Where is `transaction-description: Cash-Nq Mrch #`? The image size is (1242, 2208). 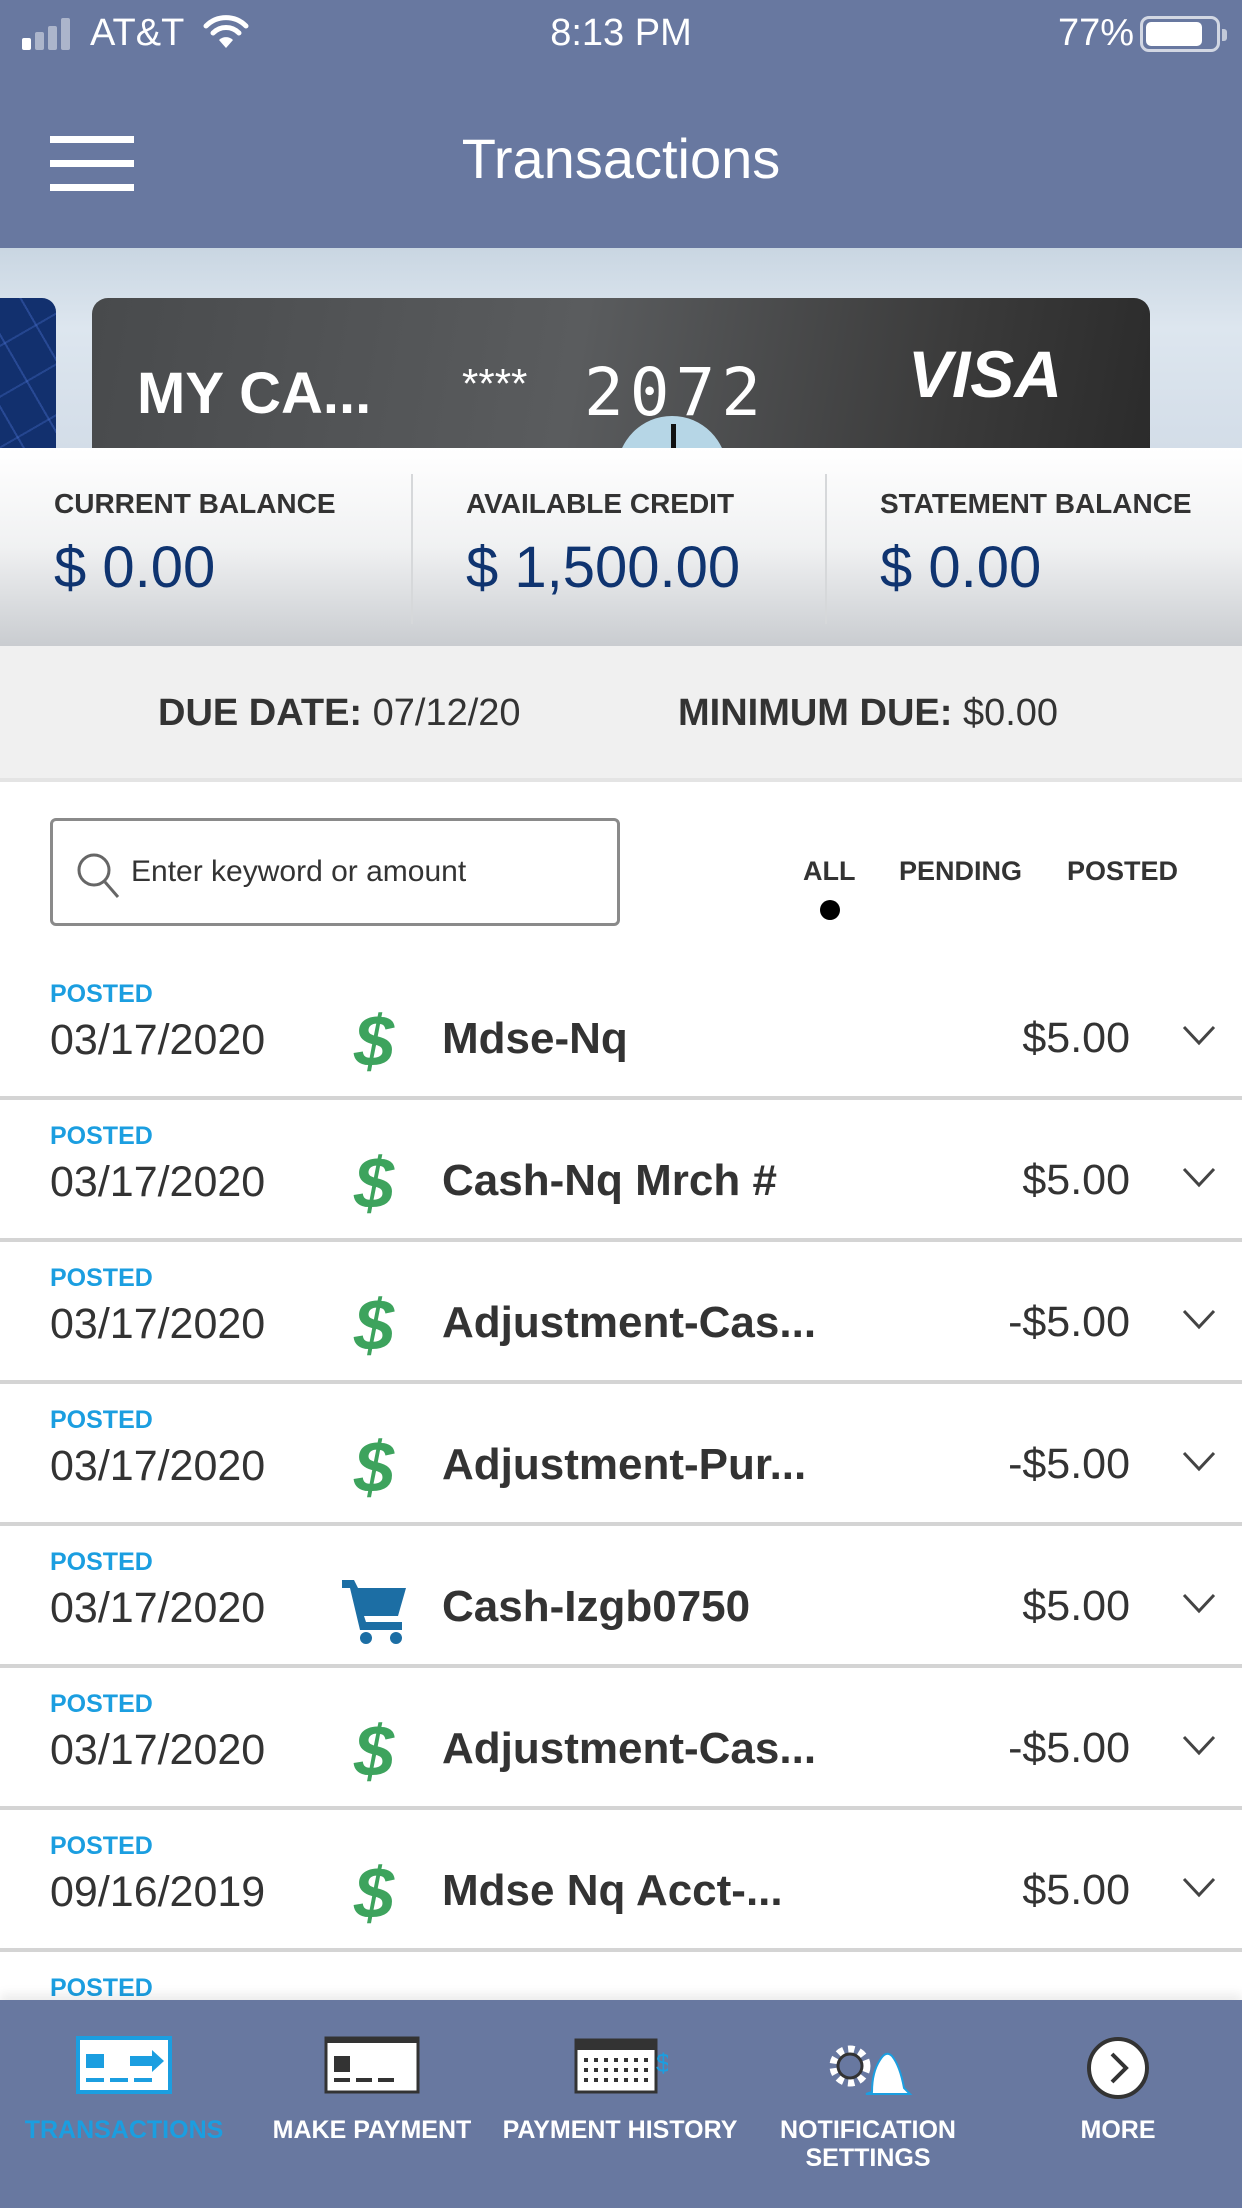 transaction-description: Cash-Nq Mrch # is located at coordinates (609, 1180).